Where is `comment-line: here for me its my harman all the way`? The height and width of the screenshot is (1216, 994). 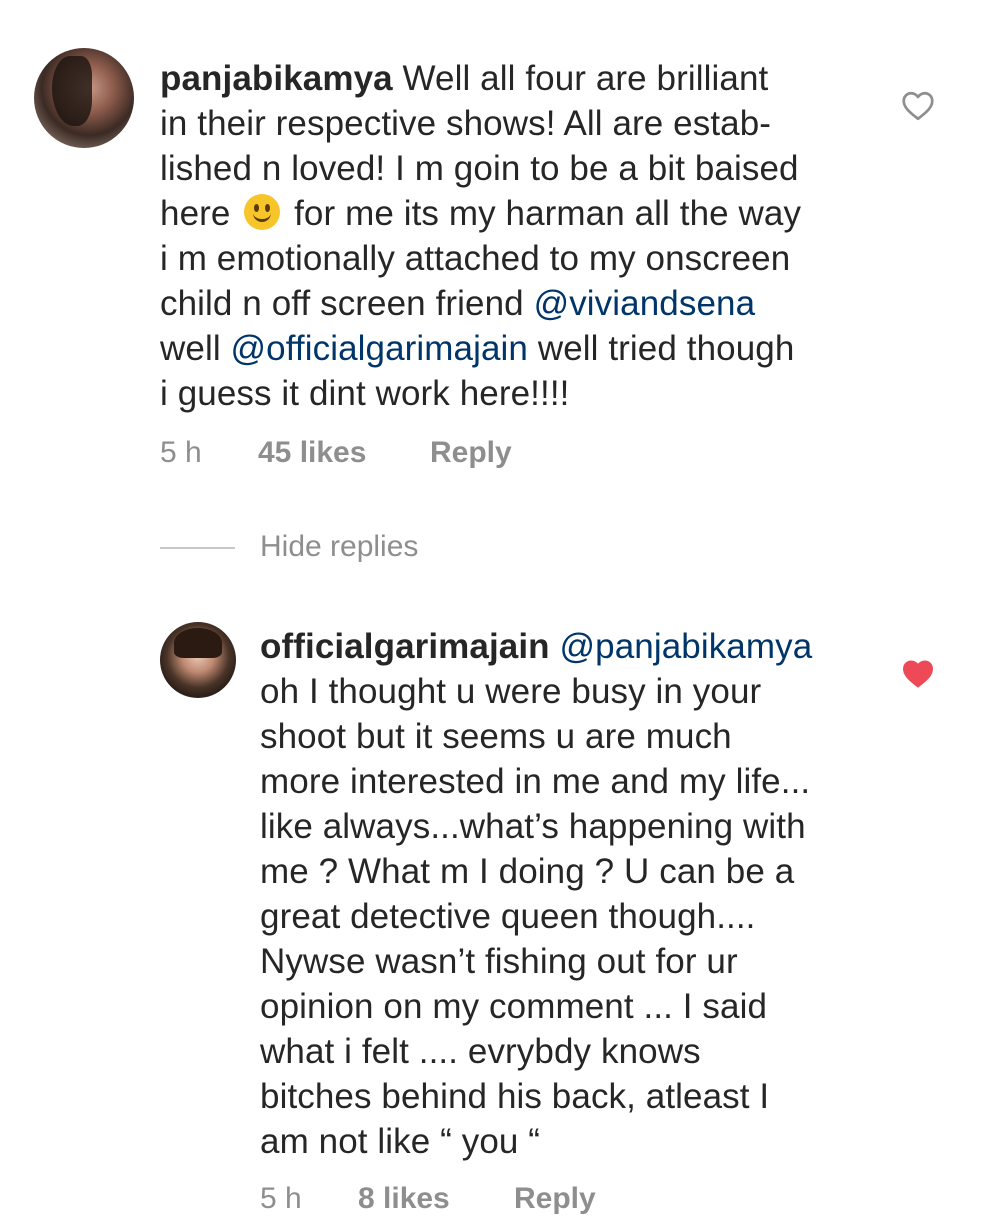 comment-line: here for me its my harman all the way is located at coordinates (480, 213).